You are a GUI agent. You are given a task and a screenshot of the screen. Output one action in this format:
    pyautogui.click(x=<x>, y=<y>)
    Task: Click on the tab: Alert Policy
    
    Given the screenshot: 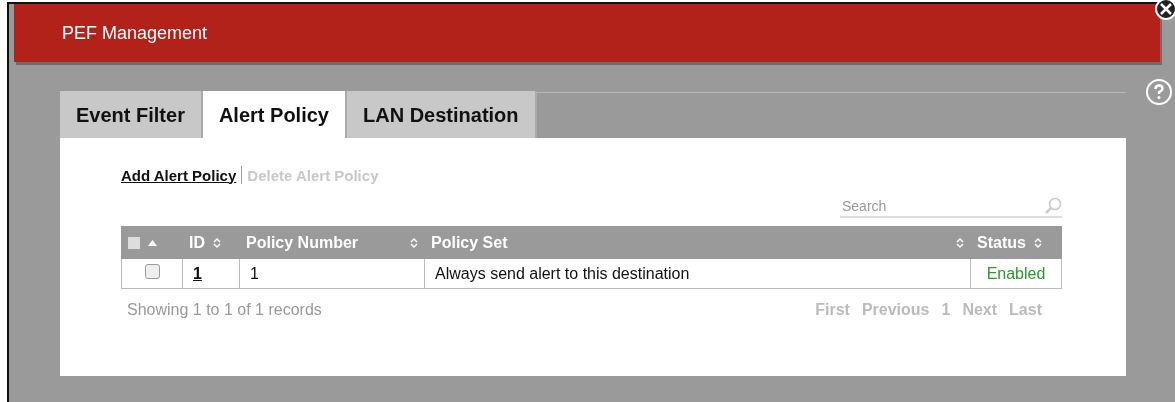 What is the action you would take?
    pyautogui.click(x=274, y=114)
    